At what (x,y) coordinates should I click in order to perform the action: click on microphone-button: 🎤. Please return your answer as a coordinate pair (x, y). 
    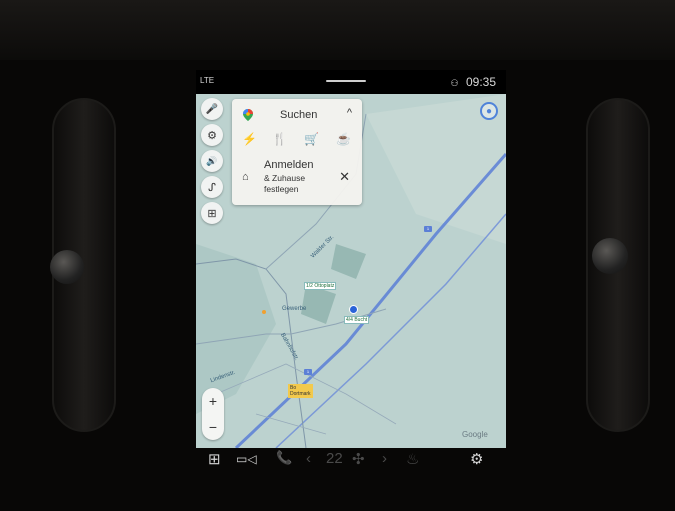
    Looking at the image, I should click on (212, 109).